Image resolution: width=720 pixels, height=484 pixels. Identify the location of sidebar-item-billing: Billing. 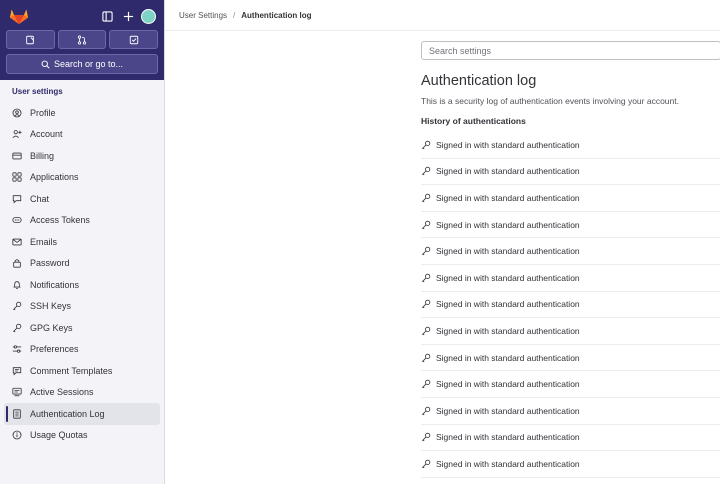
(82, 156).